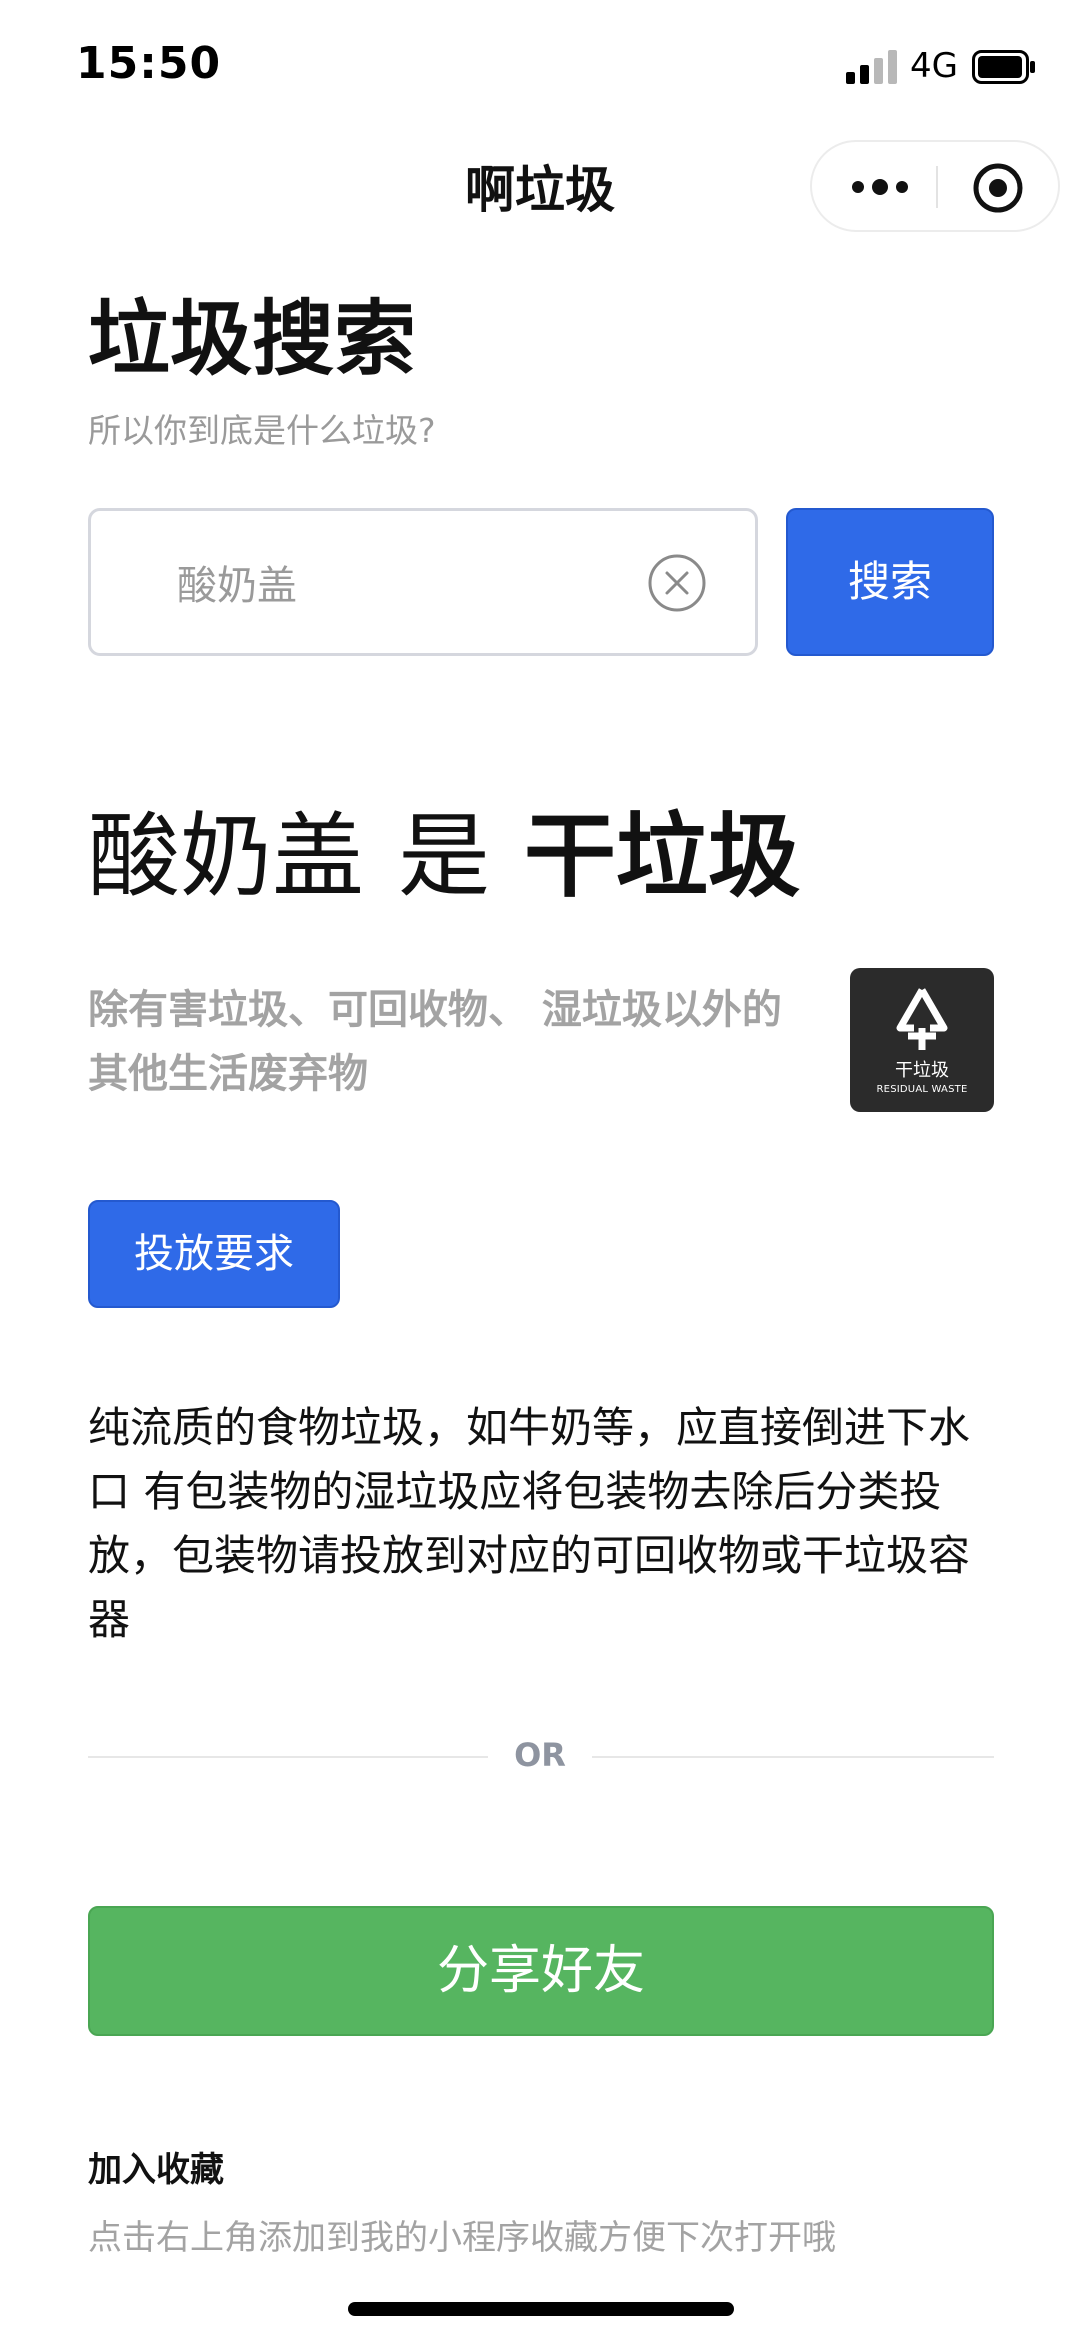 This screenshot has height=2339, width=1080. Describe the element at coordinates (871, 67) in the screenshot. I see `signal-bars-icon` at that location.